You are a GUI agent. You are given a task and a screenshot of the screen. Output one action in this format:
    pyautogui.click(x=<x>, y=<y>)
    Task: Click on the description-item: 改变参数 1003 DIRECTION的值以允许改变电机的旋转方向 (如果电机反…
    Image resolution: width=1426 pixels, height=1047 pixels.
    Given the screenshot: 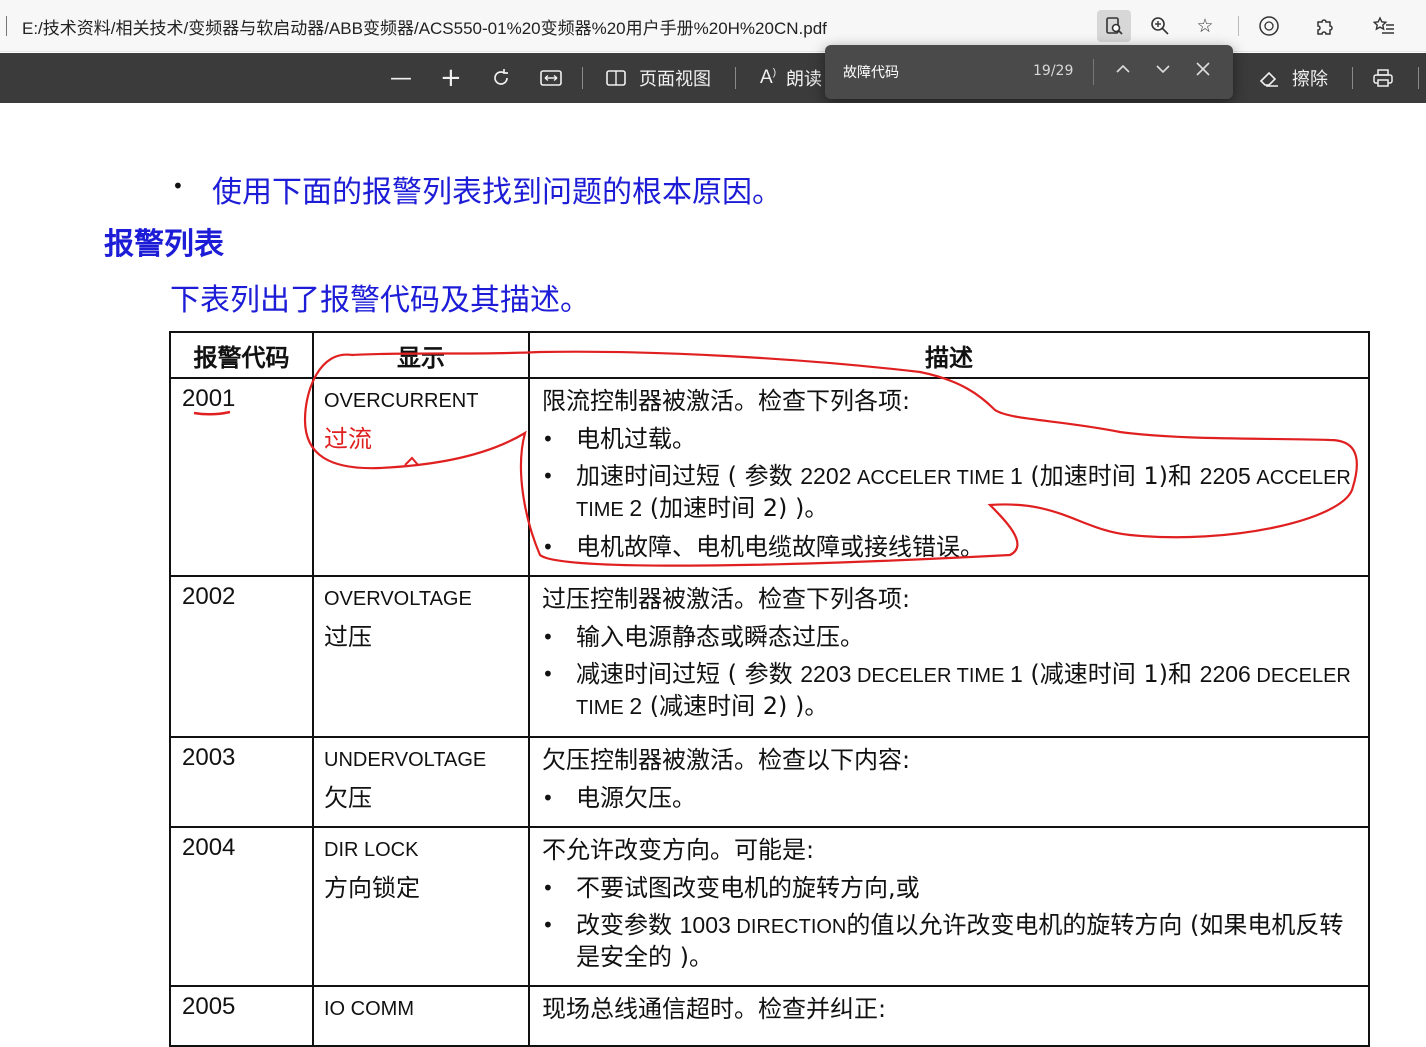 What is the action you would take?
    pyautogui.click(x=950, y=941)
    